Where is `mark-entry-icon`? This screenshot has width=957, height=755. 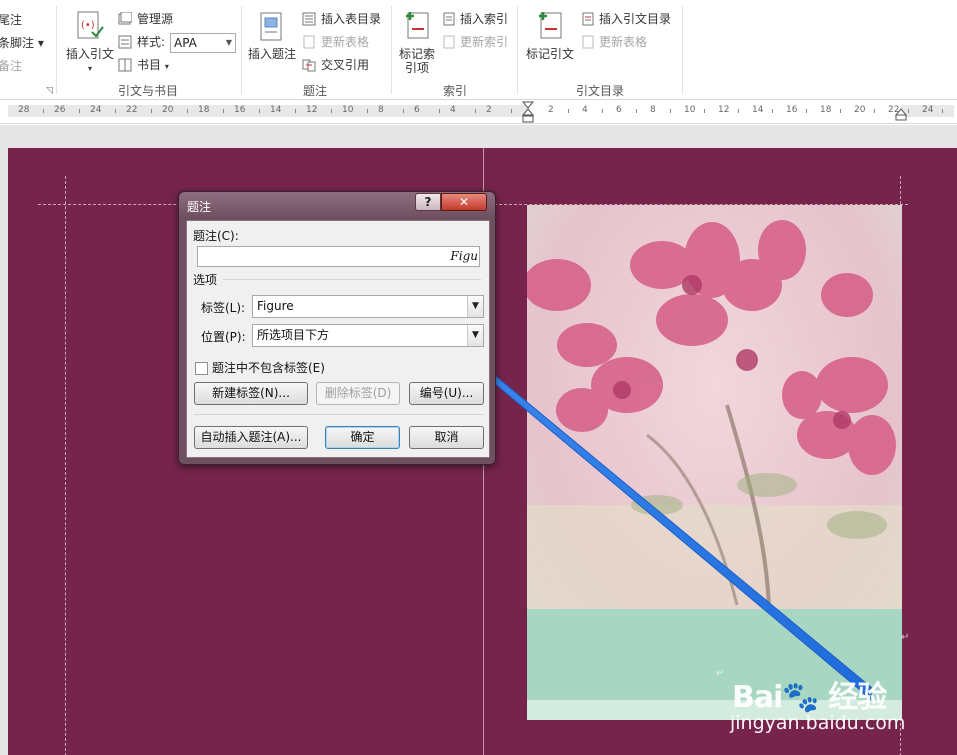 mark-entry-icon is located at coordinates (417, 25).